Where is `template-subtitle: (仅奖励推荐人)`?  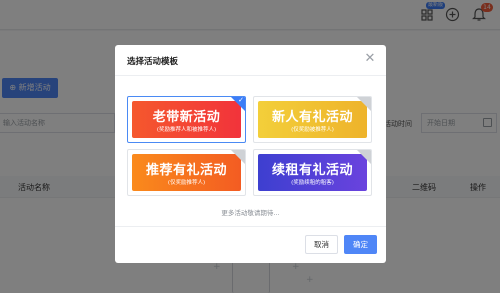 template-subtitle: (仅奖励推荐人) is located at coordinates (186, 183).